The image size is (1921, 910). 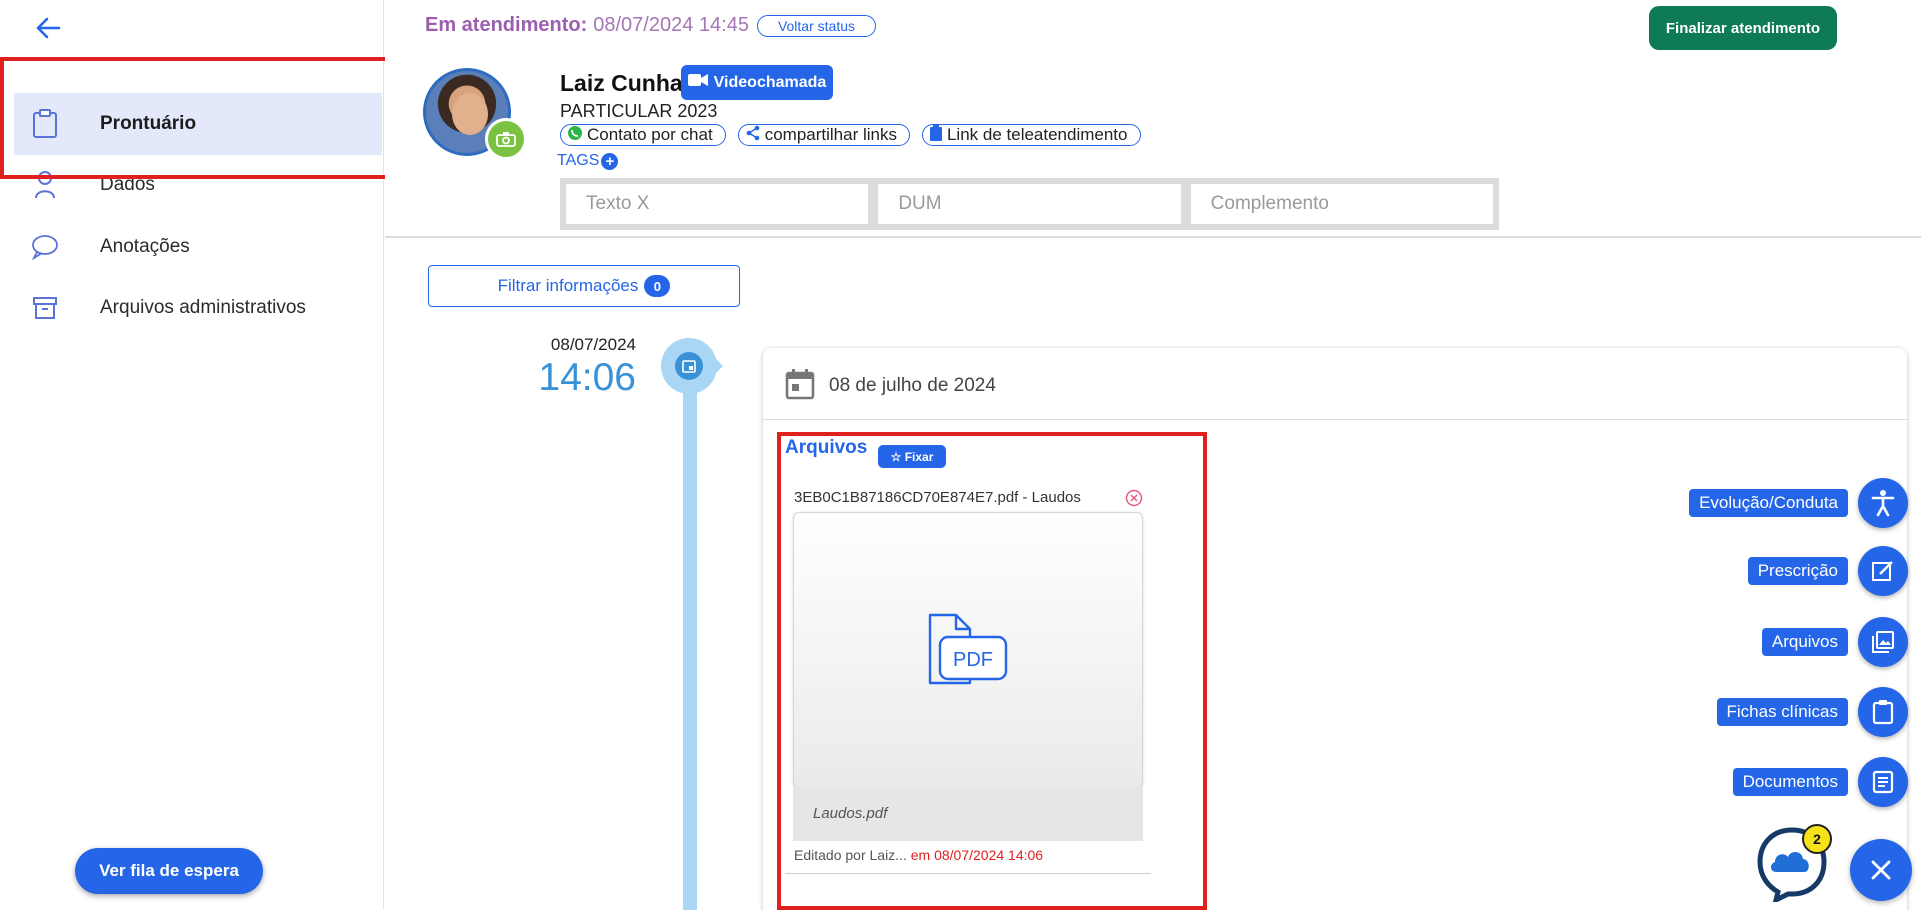 What do you see at coordinates (912, 456) in the screenshot?
I see `pin-button: ☆ Fixar` at bounding box center [912, 456].